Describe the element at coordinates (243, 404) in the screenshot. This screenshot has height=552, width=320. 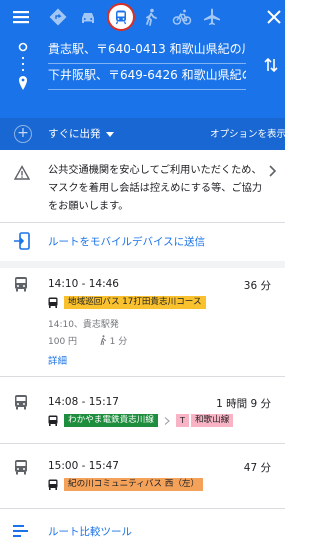
I see `route-duration: 1 時間 9 分` at that location.